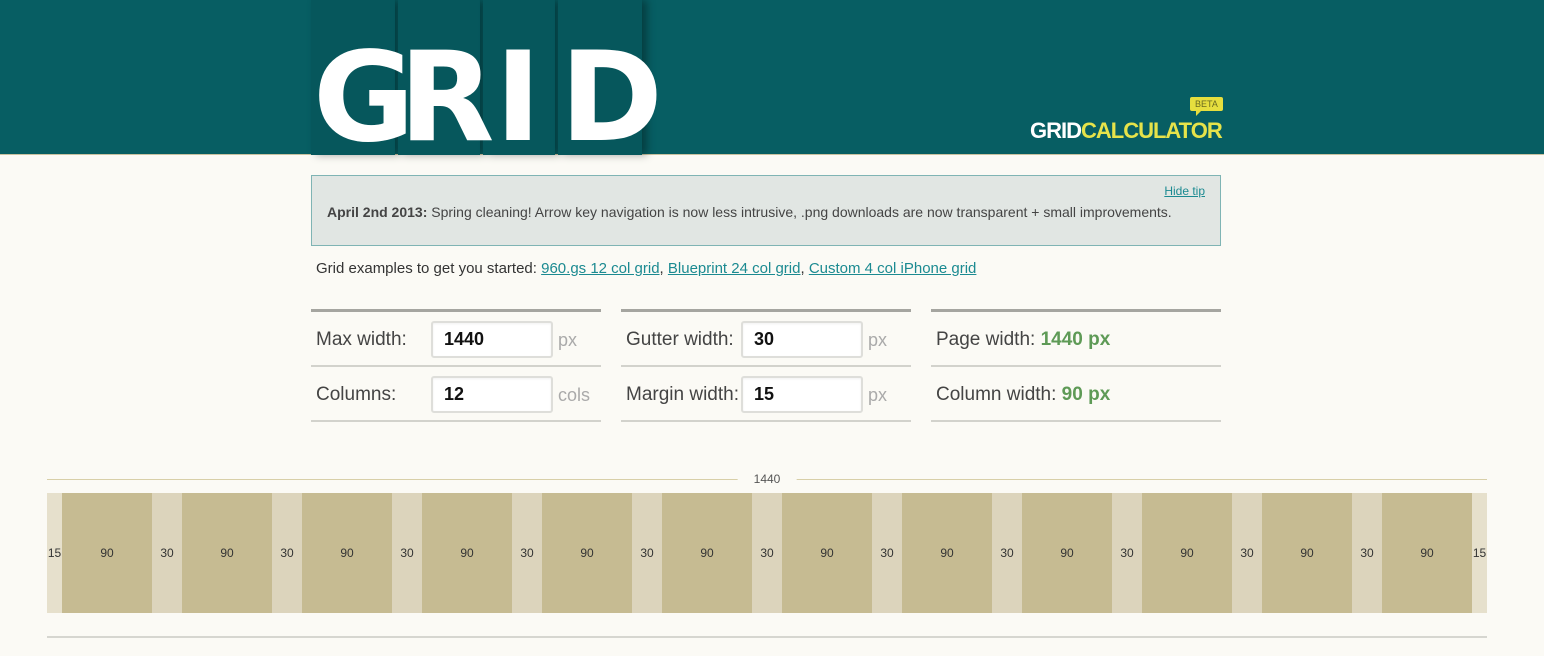 This screenshot has width=1544, height=656. What do you see at coordinates (680, 339) in the screenshot?
I see `gutter-width-label: Gutter width:` at bounding box center [680, 339].